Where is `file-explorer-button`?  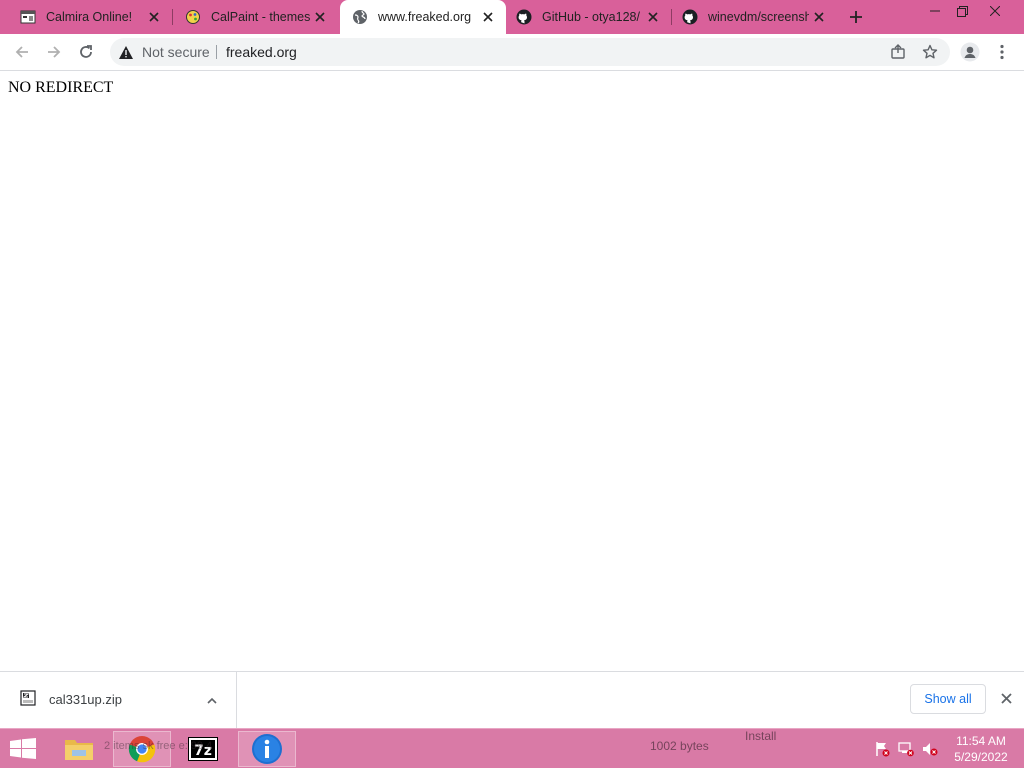 file-explorer-button is located at coordinates (79, 749).